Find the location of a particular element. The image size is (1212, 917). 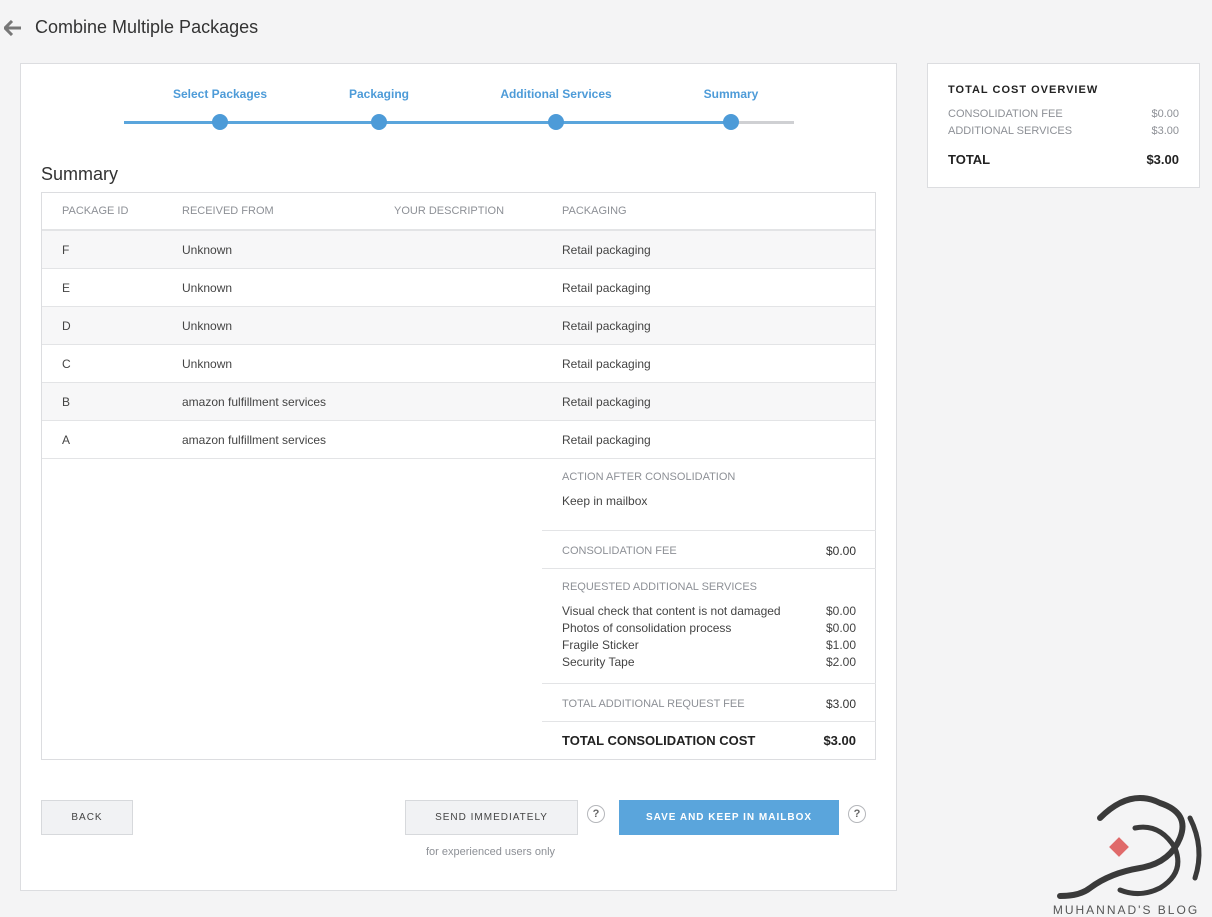

overview-consolidation-fee: CONSOLIDATION FEE $0.00 is located at coordinates (1063, 114).